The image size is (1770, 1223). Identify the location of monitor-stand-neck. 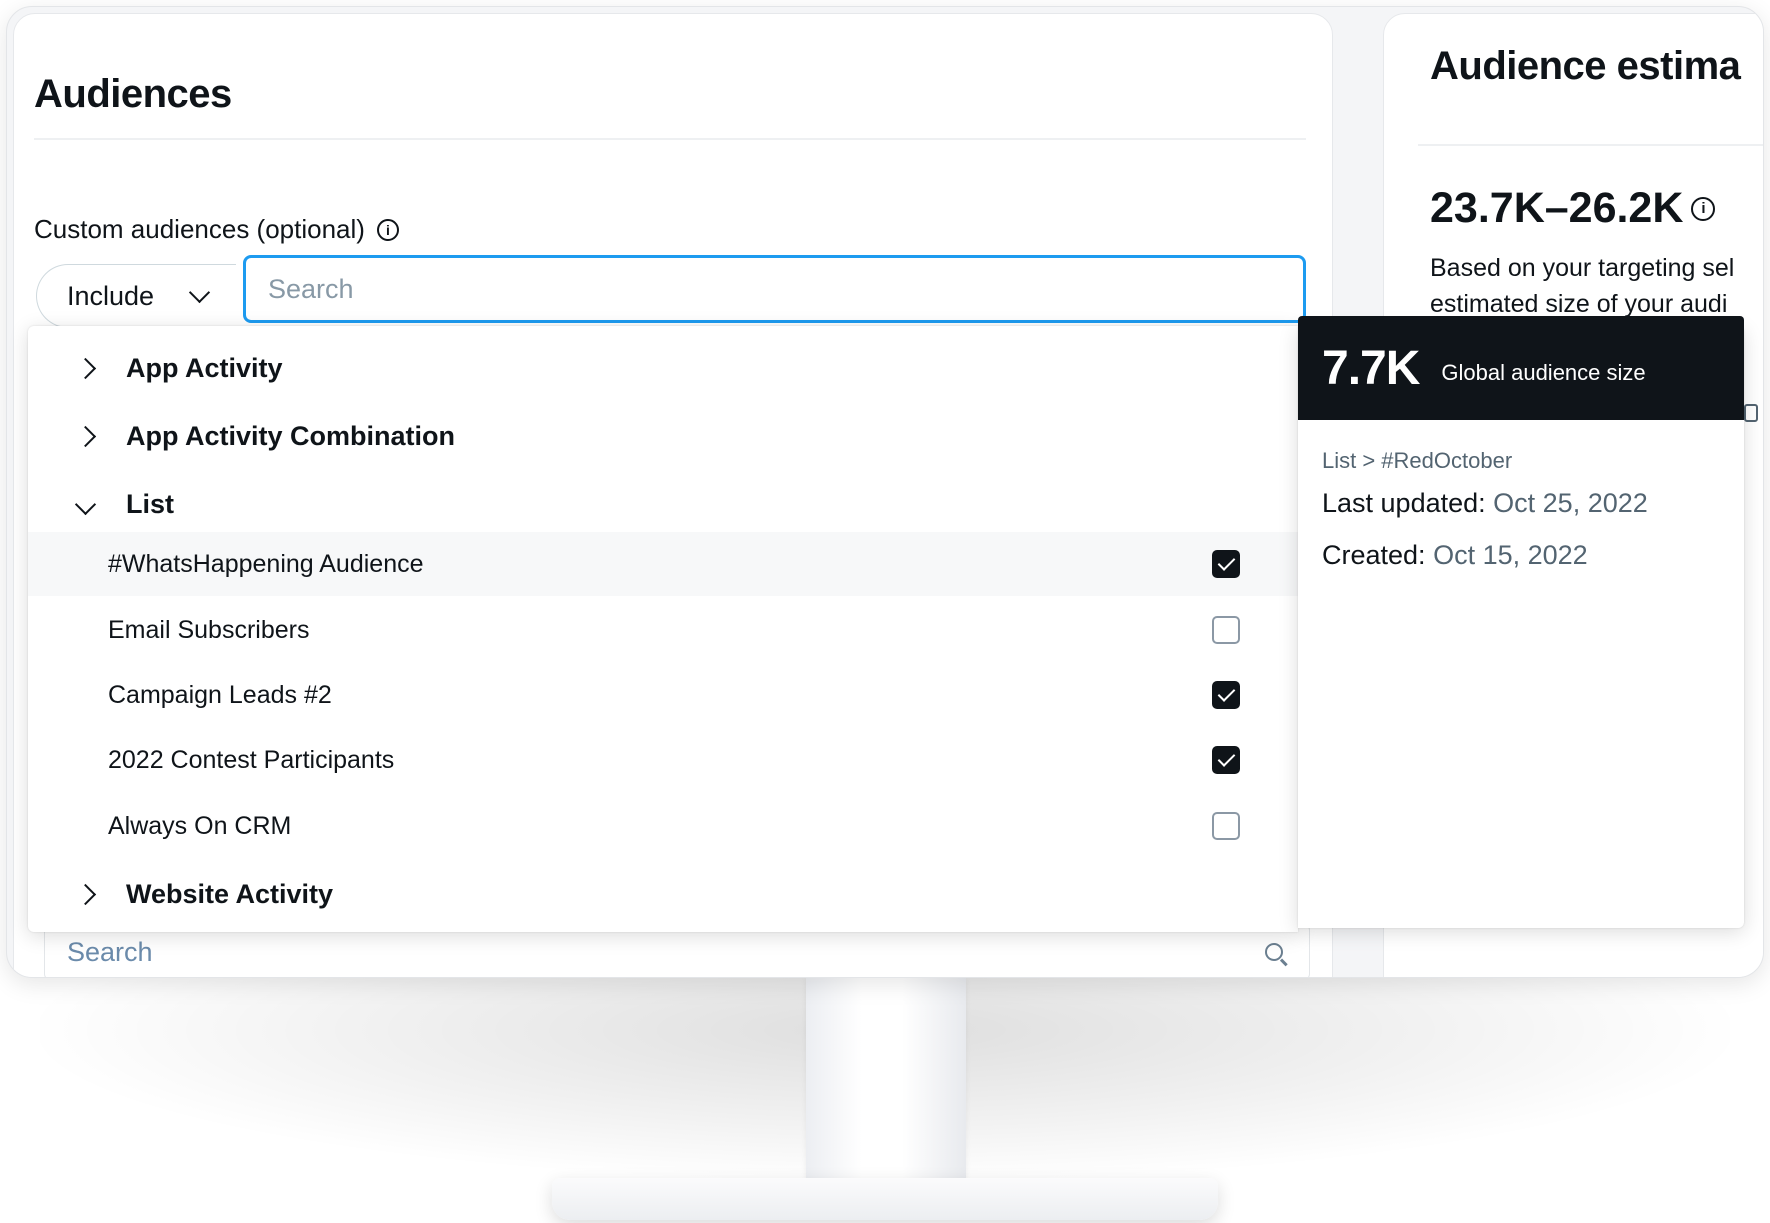
(886, 1084).